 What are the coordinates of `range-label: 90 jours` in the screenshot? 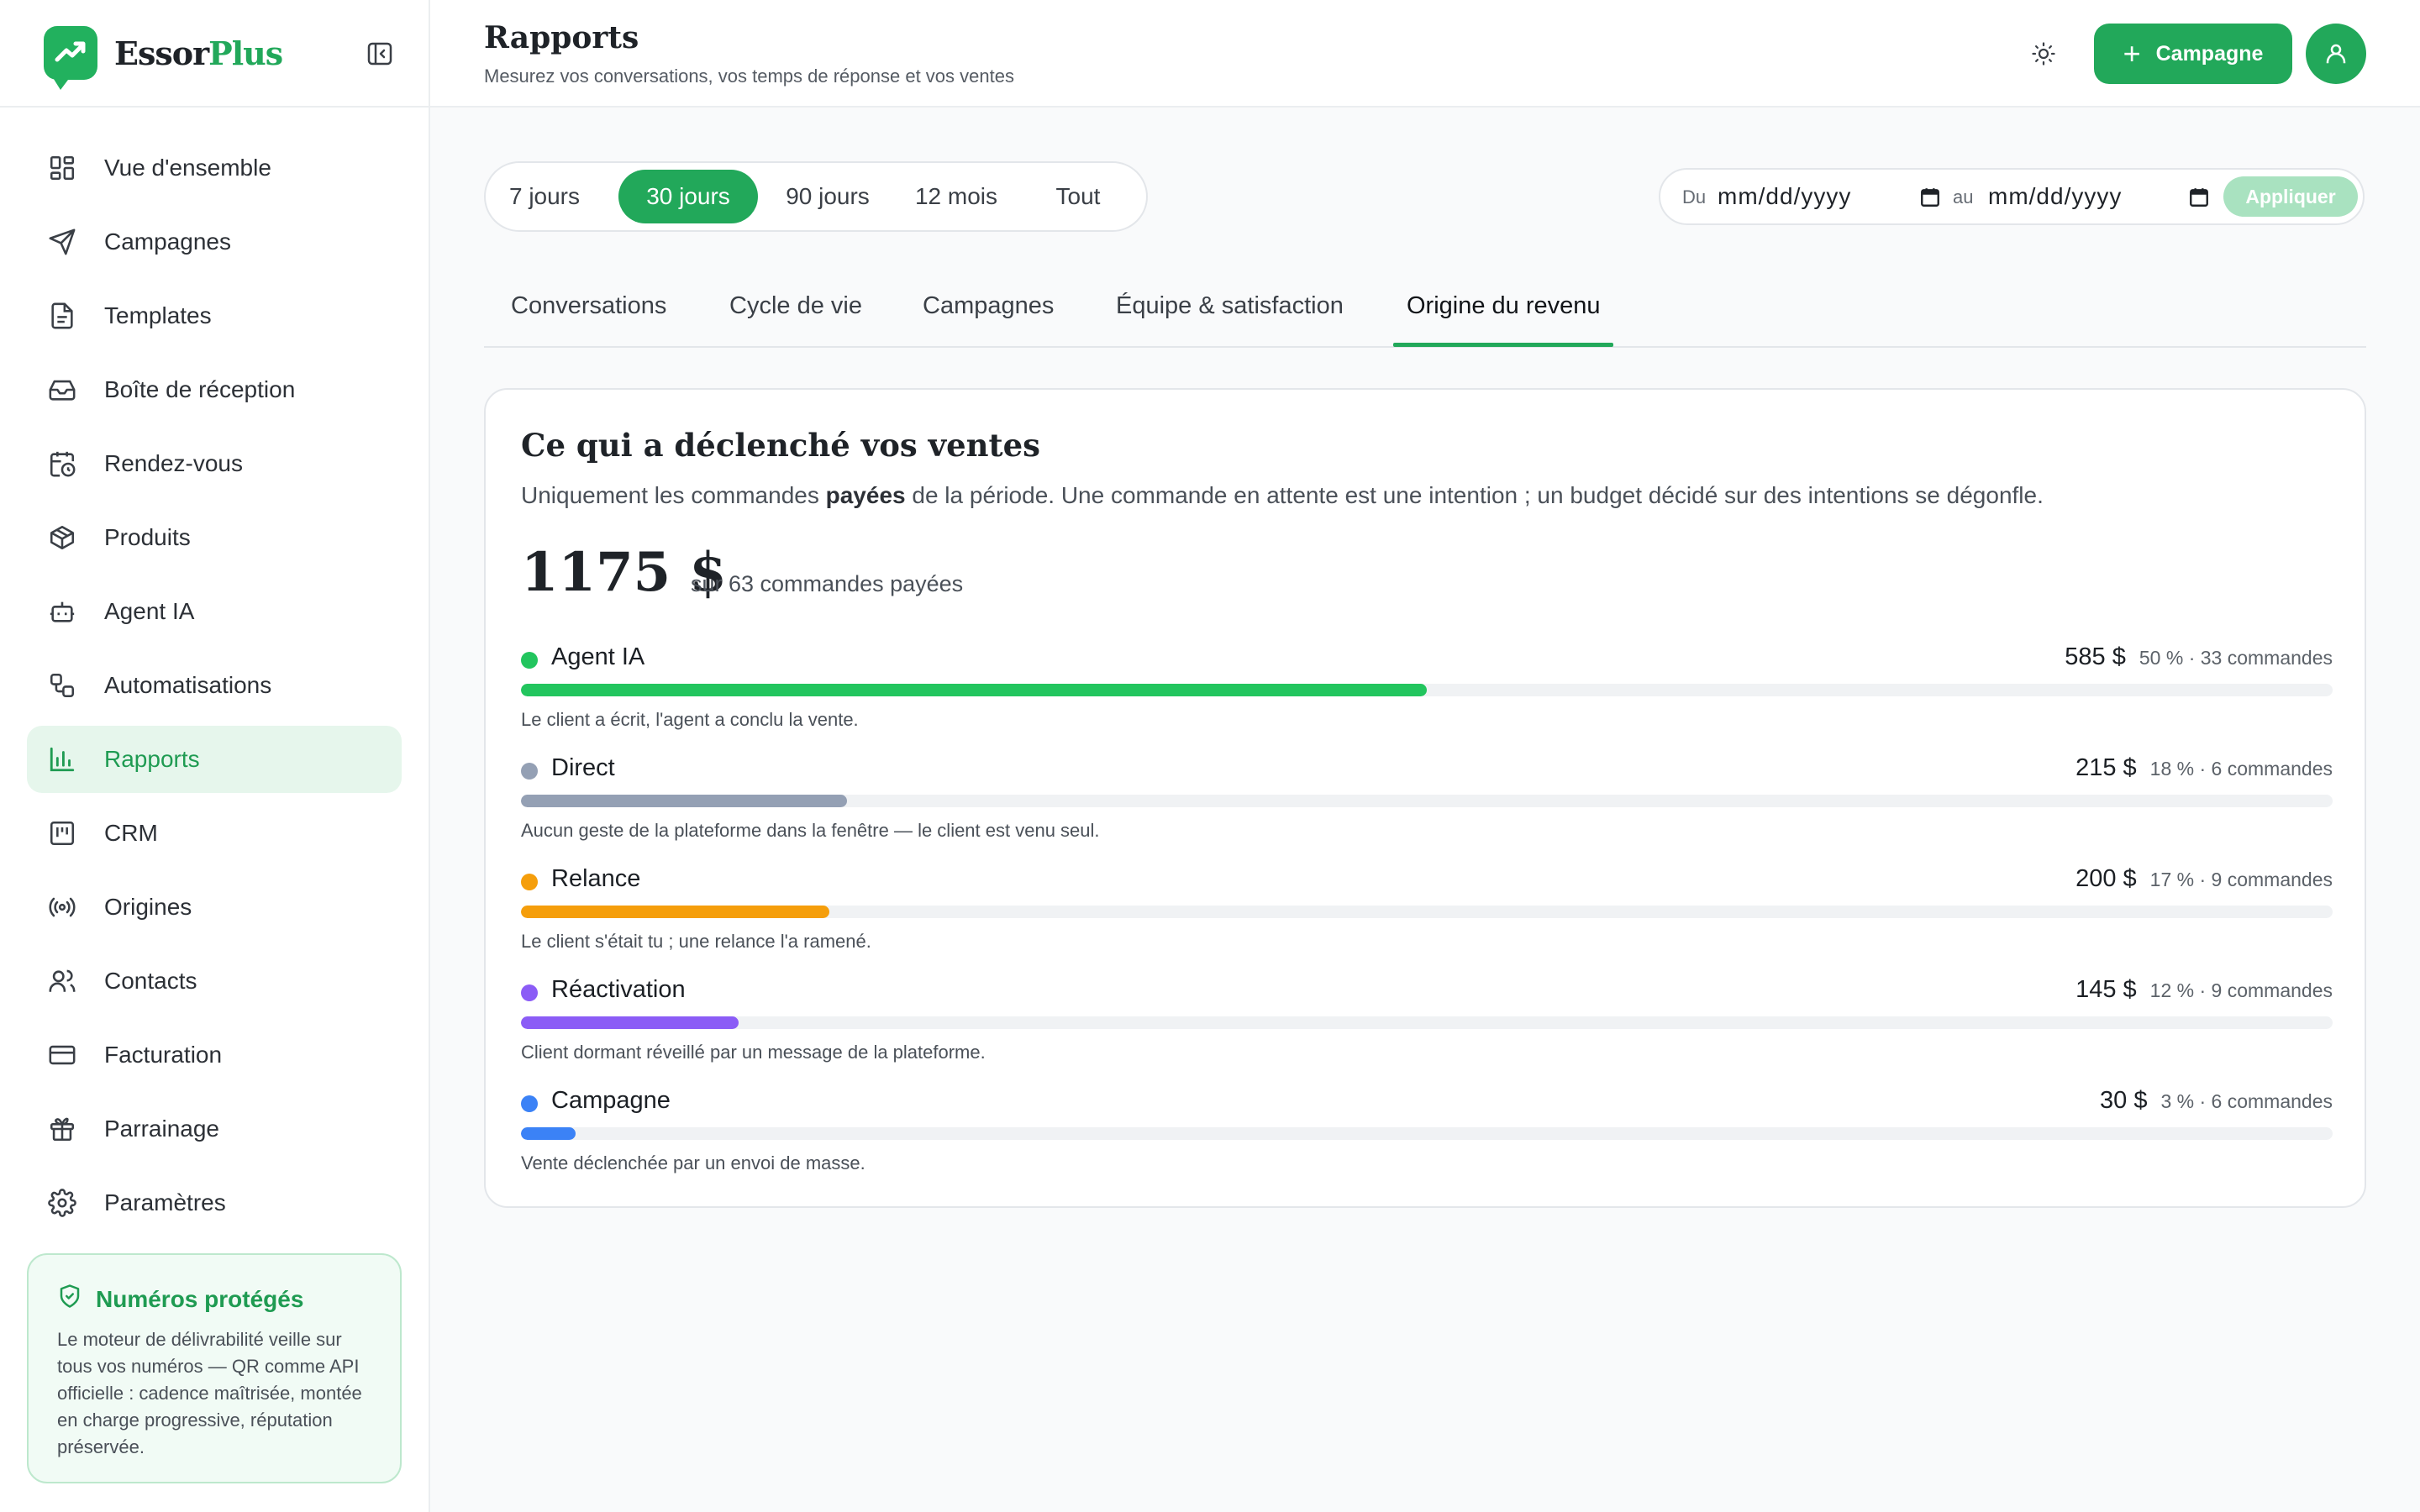 It's located at (828, 196).